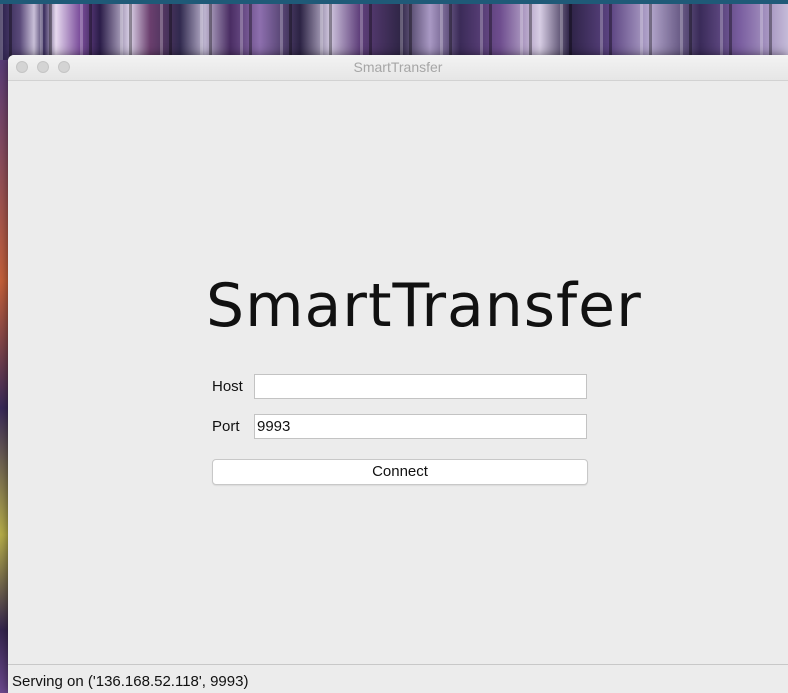  I want to click on app-heading: SmartTransfer, so click(424, 306).